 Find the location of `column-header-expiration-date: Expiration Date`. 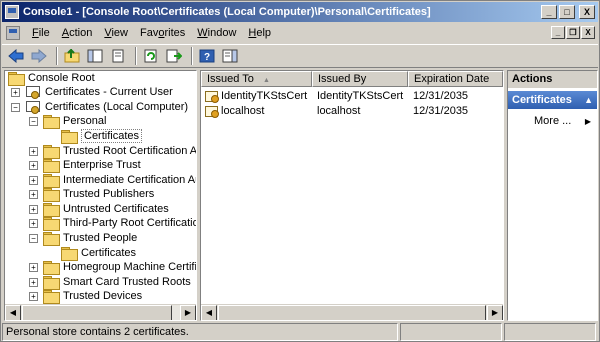

column-header-expiration-date: Expiration Date is located at coordinates (455, 79).